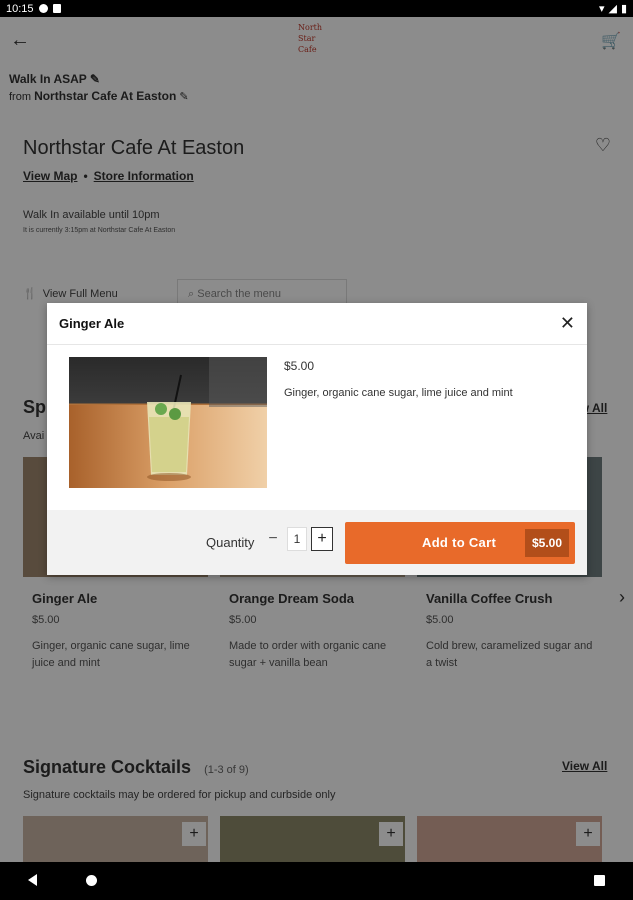 The height and width of the screenshot is (900, 633). Describe the element at coordinates (316, 881) in the screenshot. I see `system-nav-bar` at that location.